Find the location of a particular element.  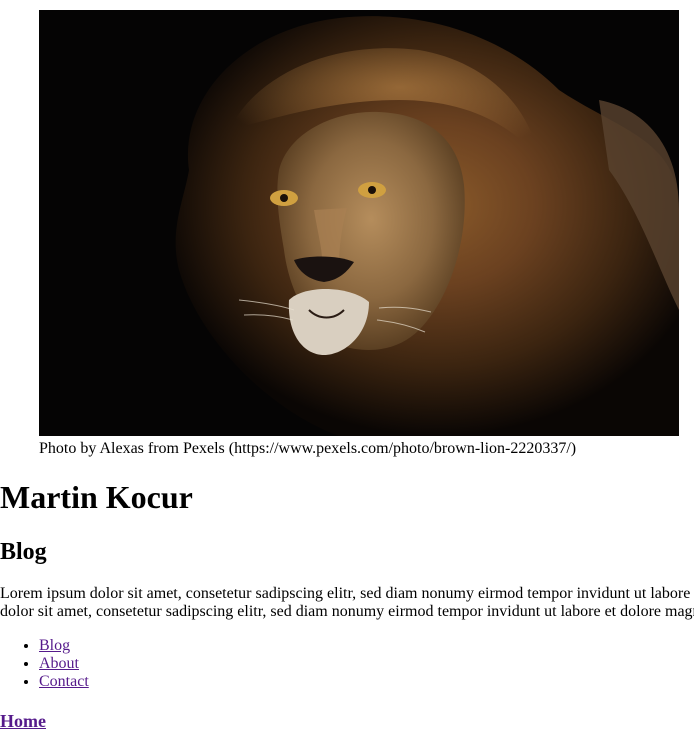

nav-item-contact: Contact is located at coordinates (64, 682).